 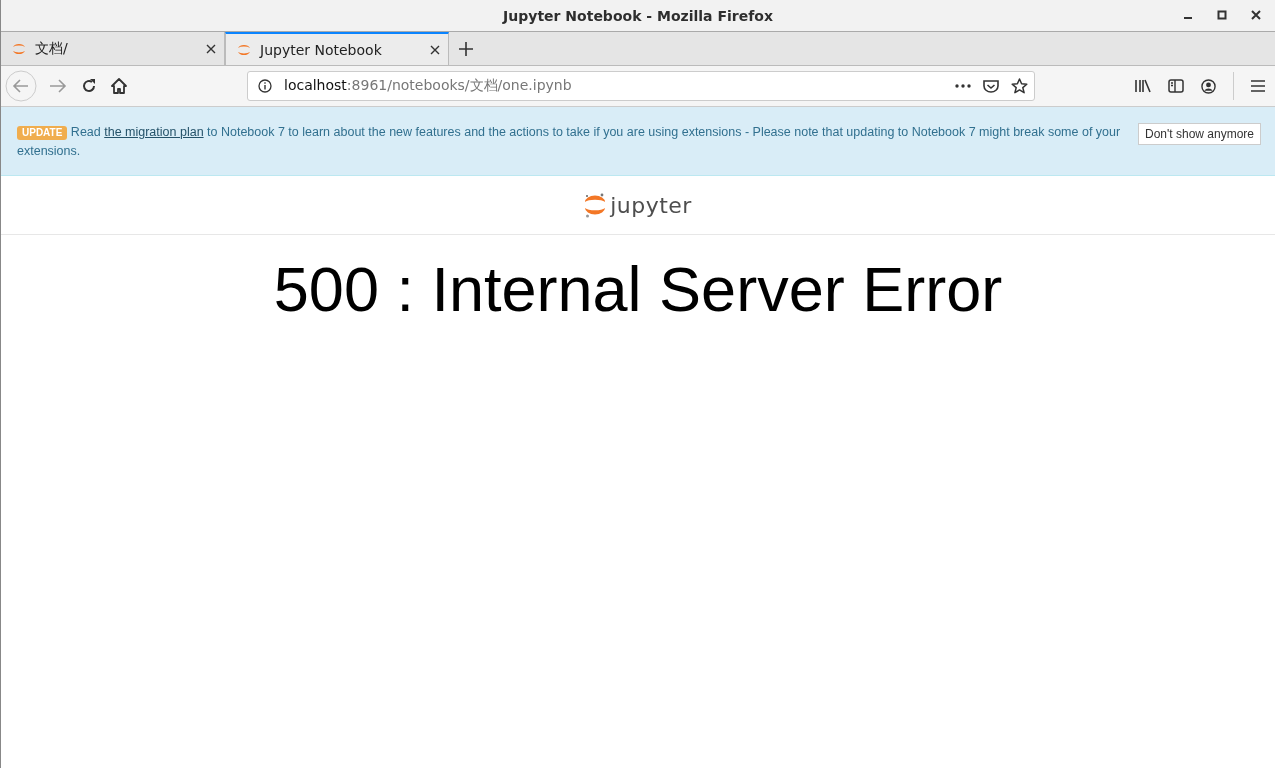 What do you see at coordinates (154, 132) in the screenshot?
I see `migration-plan-link: the migration plan` at bounding box center [154, 132].